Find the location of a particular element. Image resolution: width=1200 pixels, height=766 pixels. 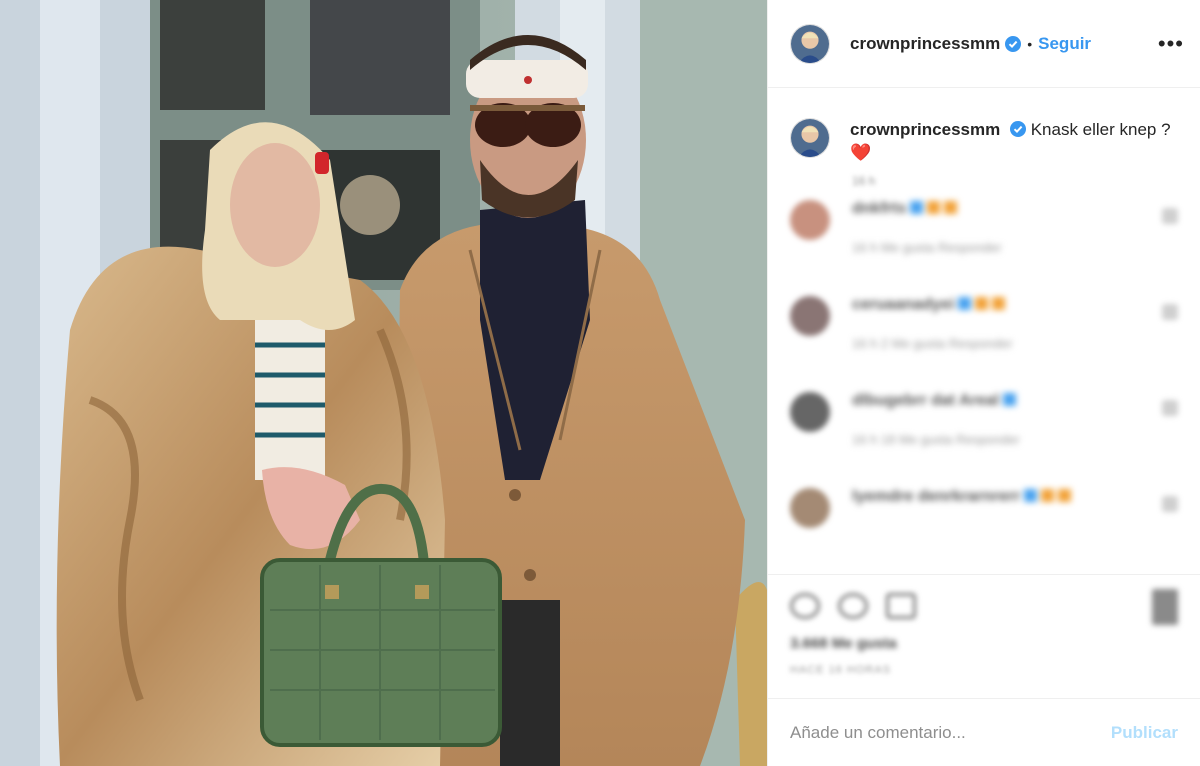

commenter-username: dnkfrts is located at coordinates (879, 208).